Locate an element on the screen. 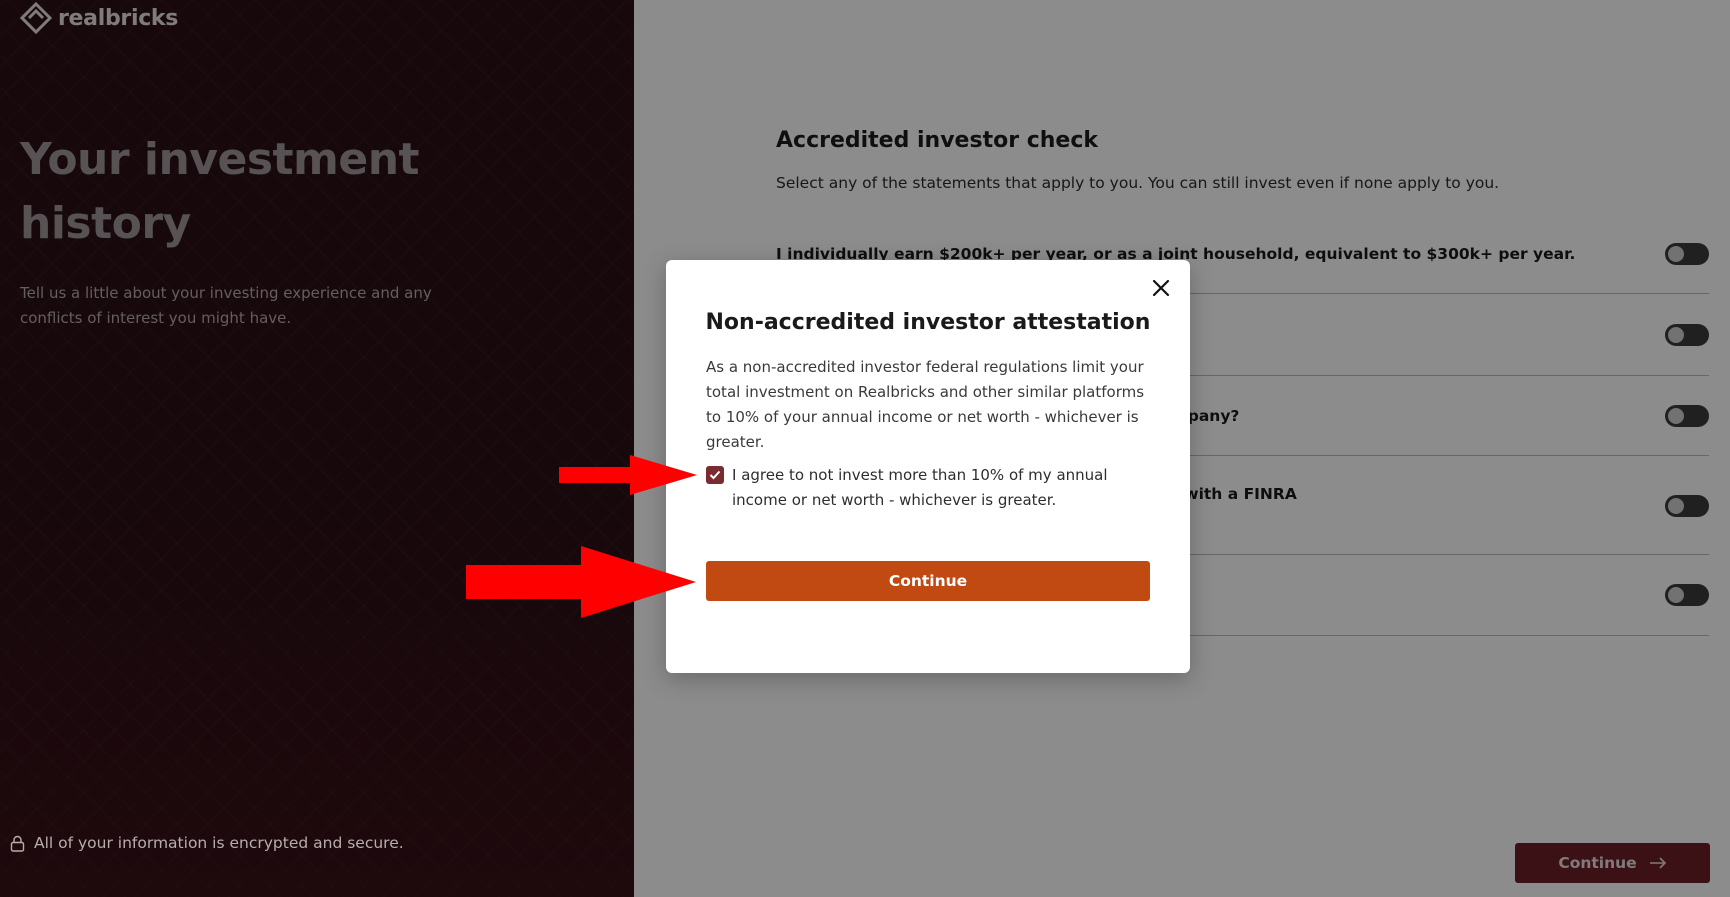  agree-checkbox is located at coordinates (715, 475).